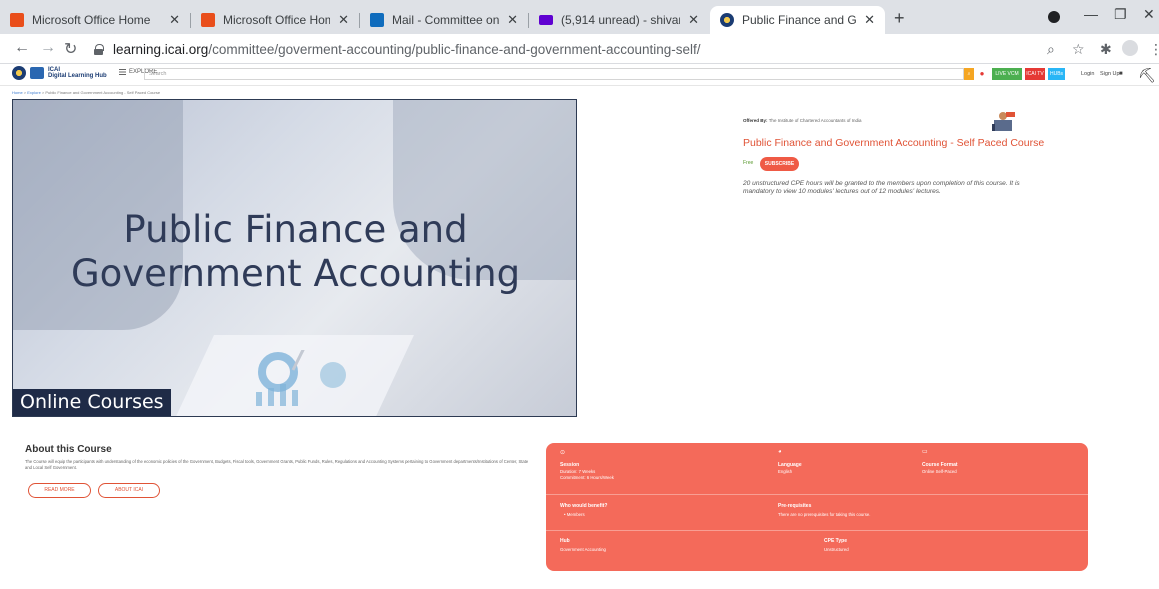 The image size is (1159, 589). What do you see at coordinates (1087, 74) in the screenshot?
I see `login-link: Login` at bounding box center [1087, 74].